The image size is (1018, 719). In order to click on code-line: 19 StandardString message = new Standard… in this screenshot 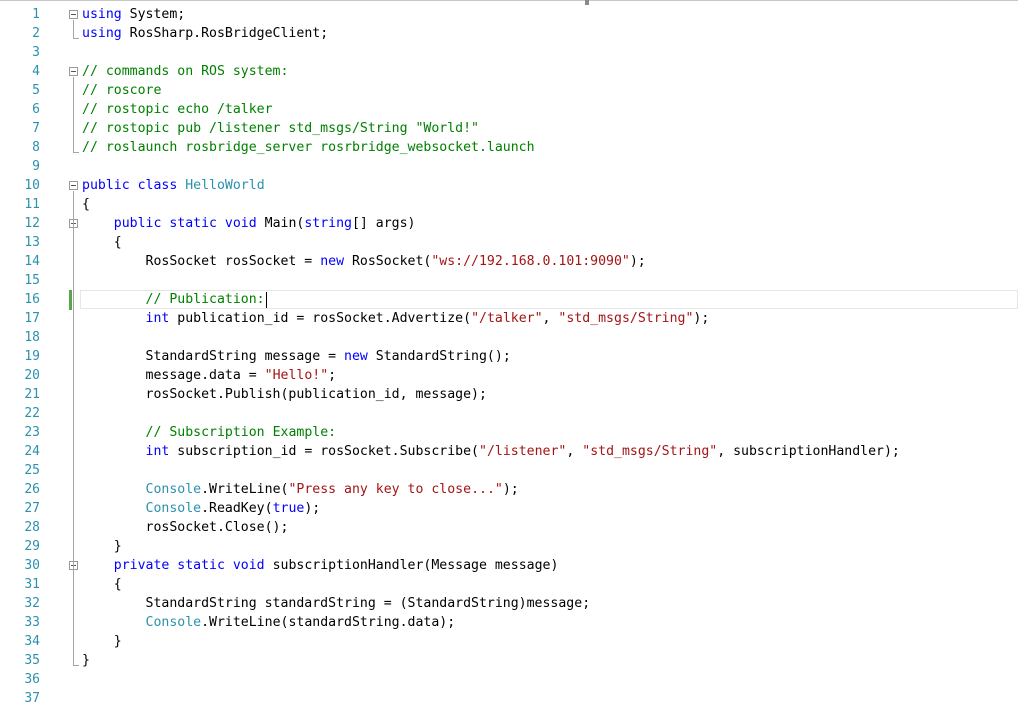, I will do `click(509, 356)`.